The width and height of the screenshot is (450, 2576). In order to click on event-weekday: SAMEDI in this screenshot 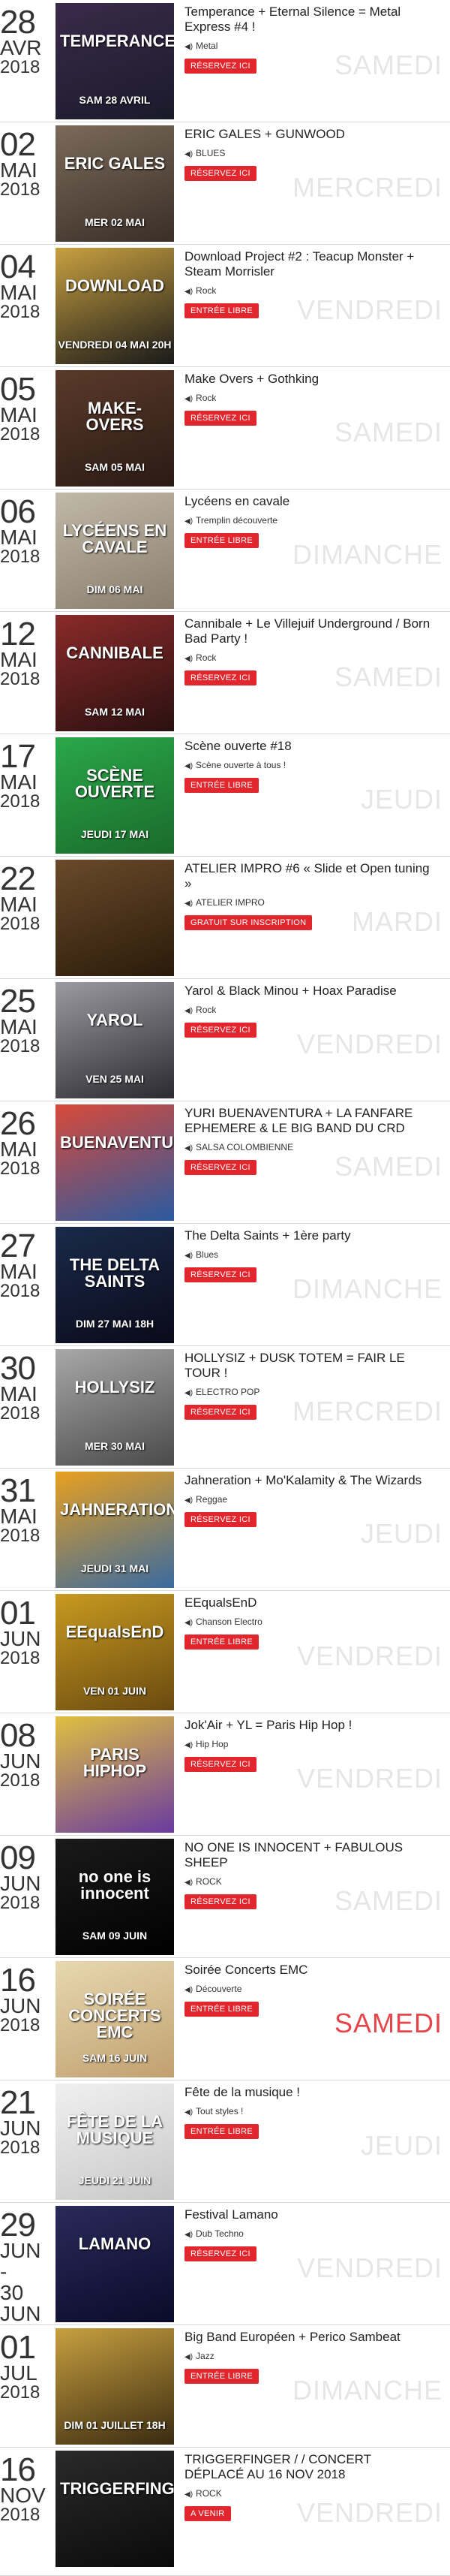, I will do `click(388, 1166)`.